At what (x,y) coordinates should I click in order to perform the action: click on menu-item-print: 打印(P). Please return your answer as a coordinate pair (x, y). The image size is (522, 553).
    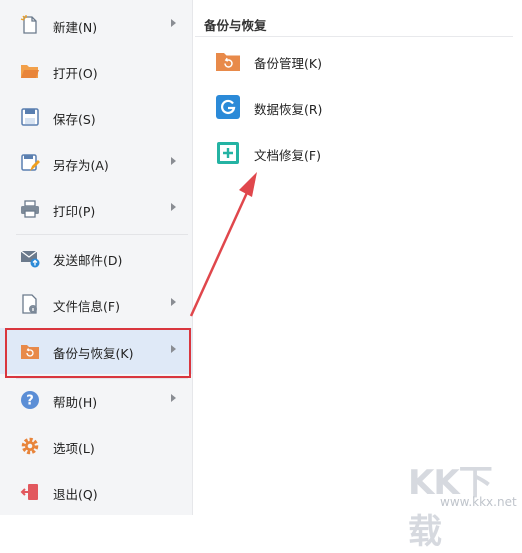
    Looking at the image, I should click on (96, 209).